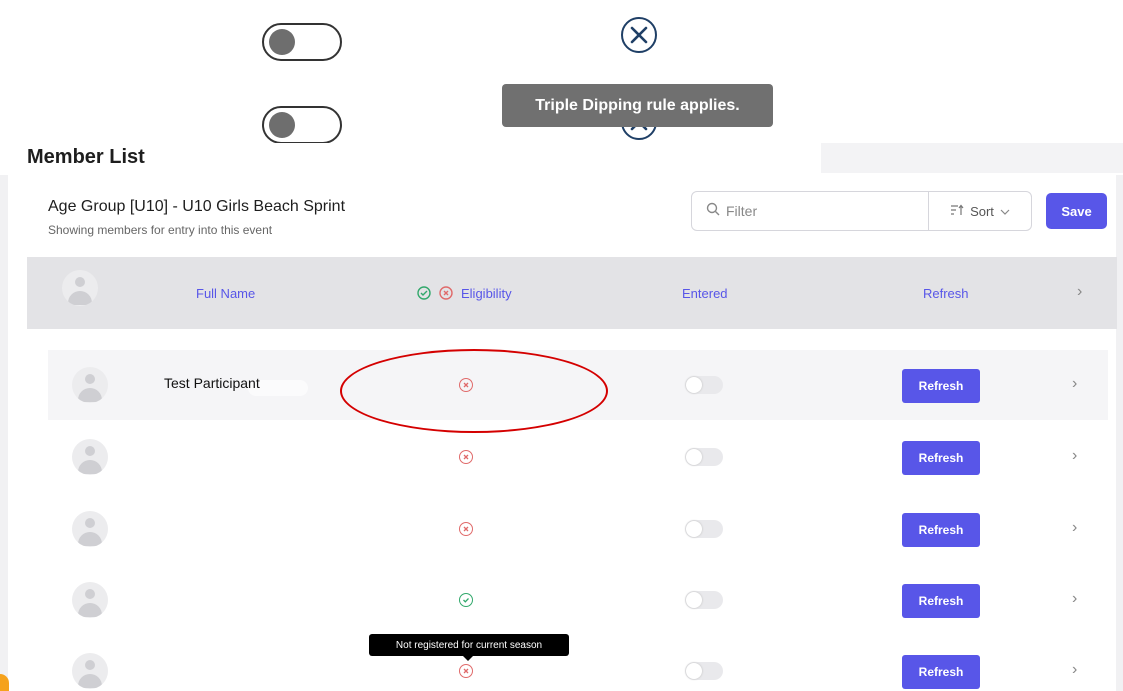  Describe the element at coordinates (1076, 211) in the screenshot. I see `save-button: Save` at that location.